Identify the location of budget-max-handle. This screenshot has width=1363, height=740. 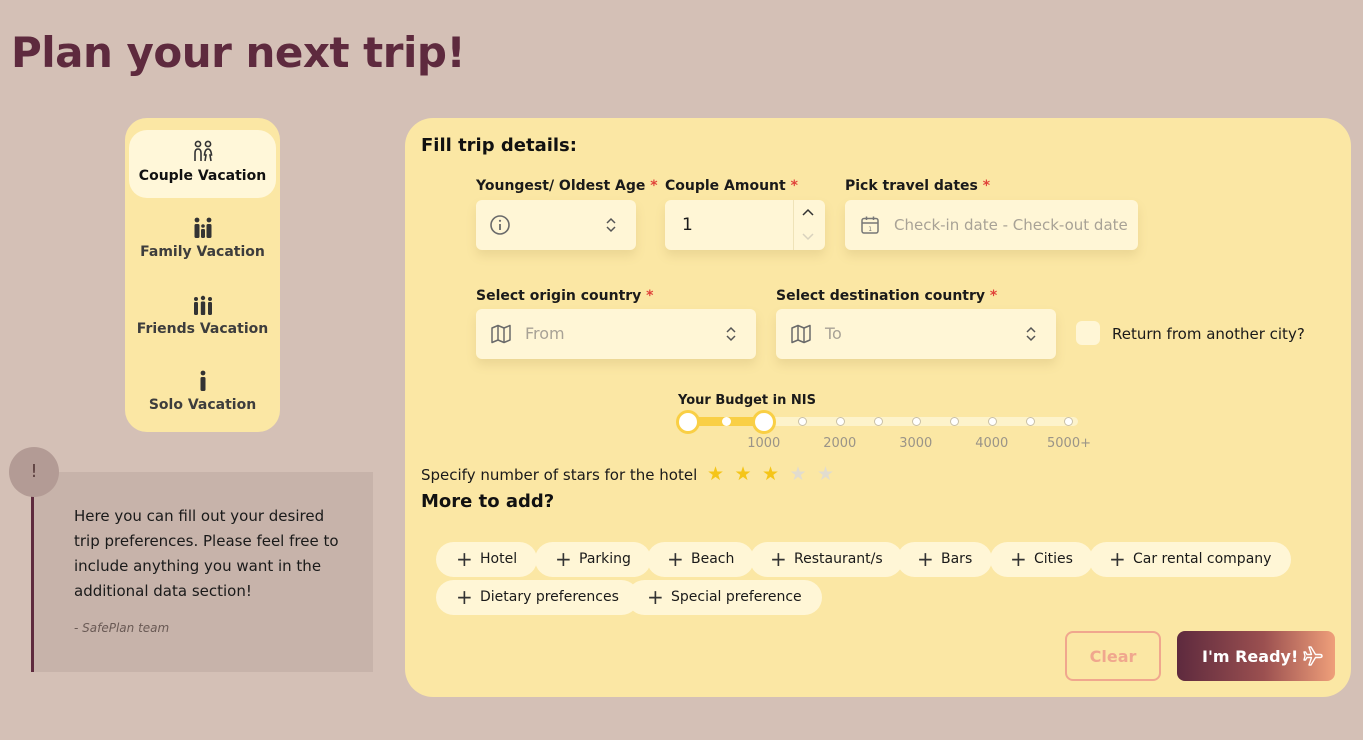
(764, 422).